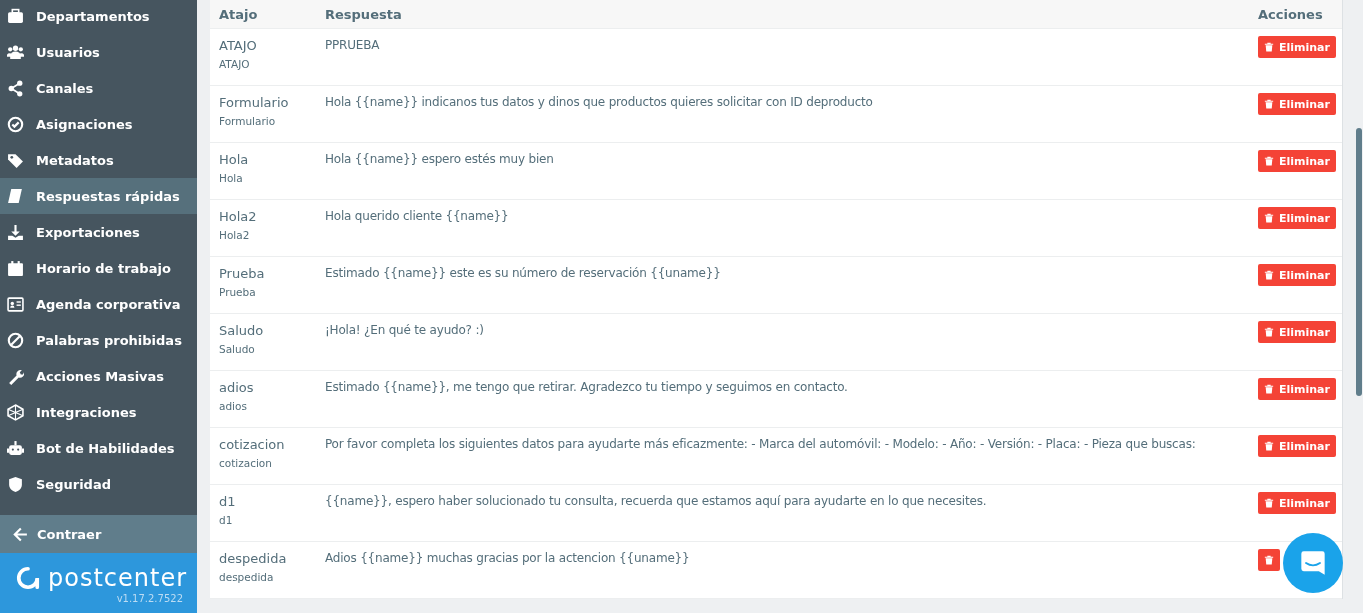 This screenshot has height=613, width=1363. I want to click on response-text: Hola {{name}} espero estés muy bien, so click(440, 159).